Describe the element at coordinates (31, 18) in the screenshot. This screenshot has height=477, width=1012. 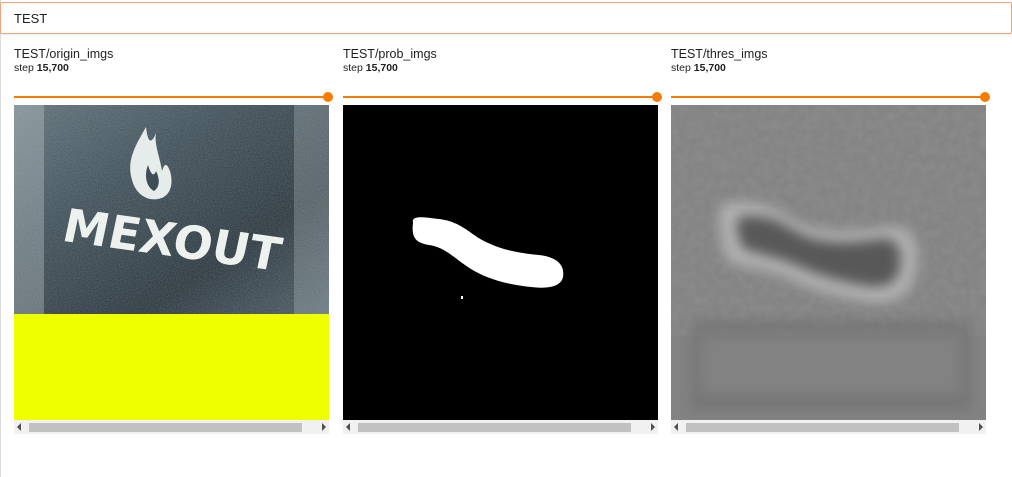
I see `tag-group-title: TEST` at that location.